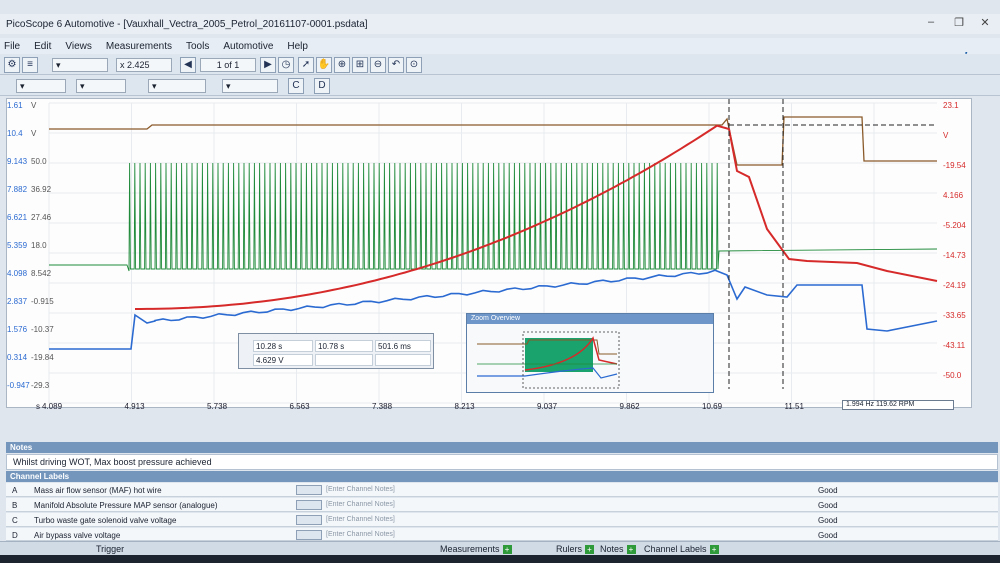 Image resolution: width=1000 pixels, height=563 pixels. What do you see at coordinates (378, 65) in the screenshot?
I see `zoom-out-icon: ⊖` at bounding box center [378, 65].